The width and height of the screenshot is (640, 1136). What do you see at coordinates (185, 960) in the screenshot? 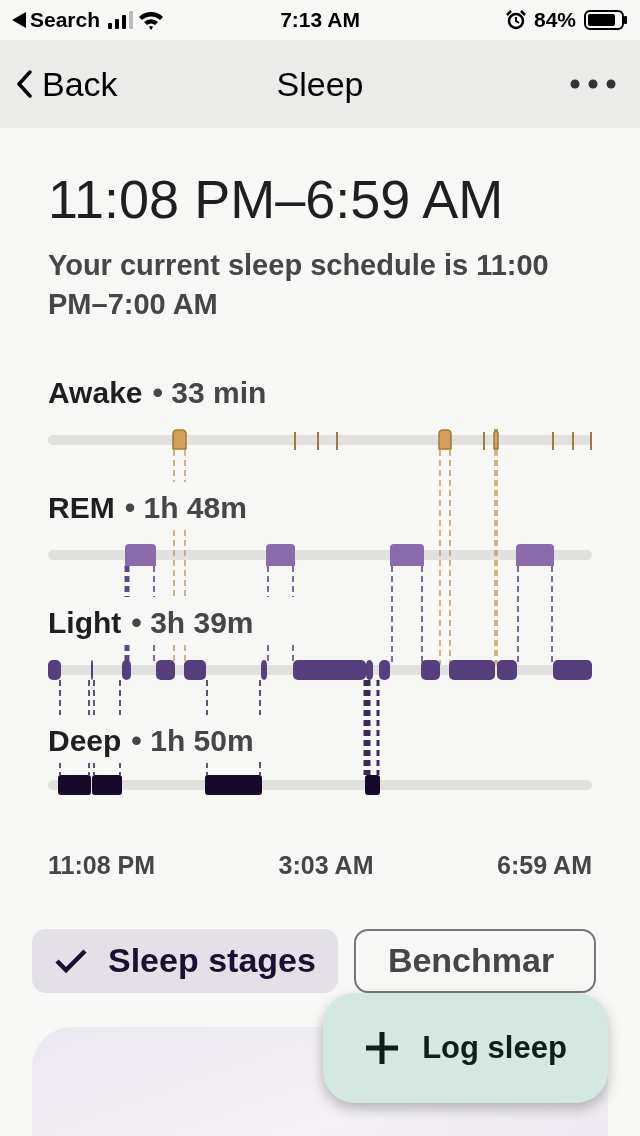
I see `filter-chip: Sleep stages` at bounding box center [185, 960].